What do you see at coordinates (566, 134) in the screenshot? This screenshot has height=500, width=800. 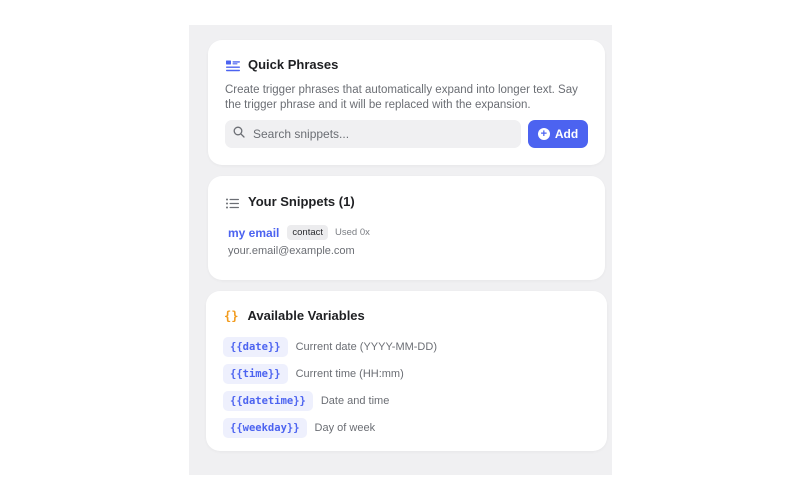 I see `add-button-label: Add` at bounding box center [566, 134].